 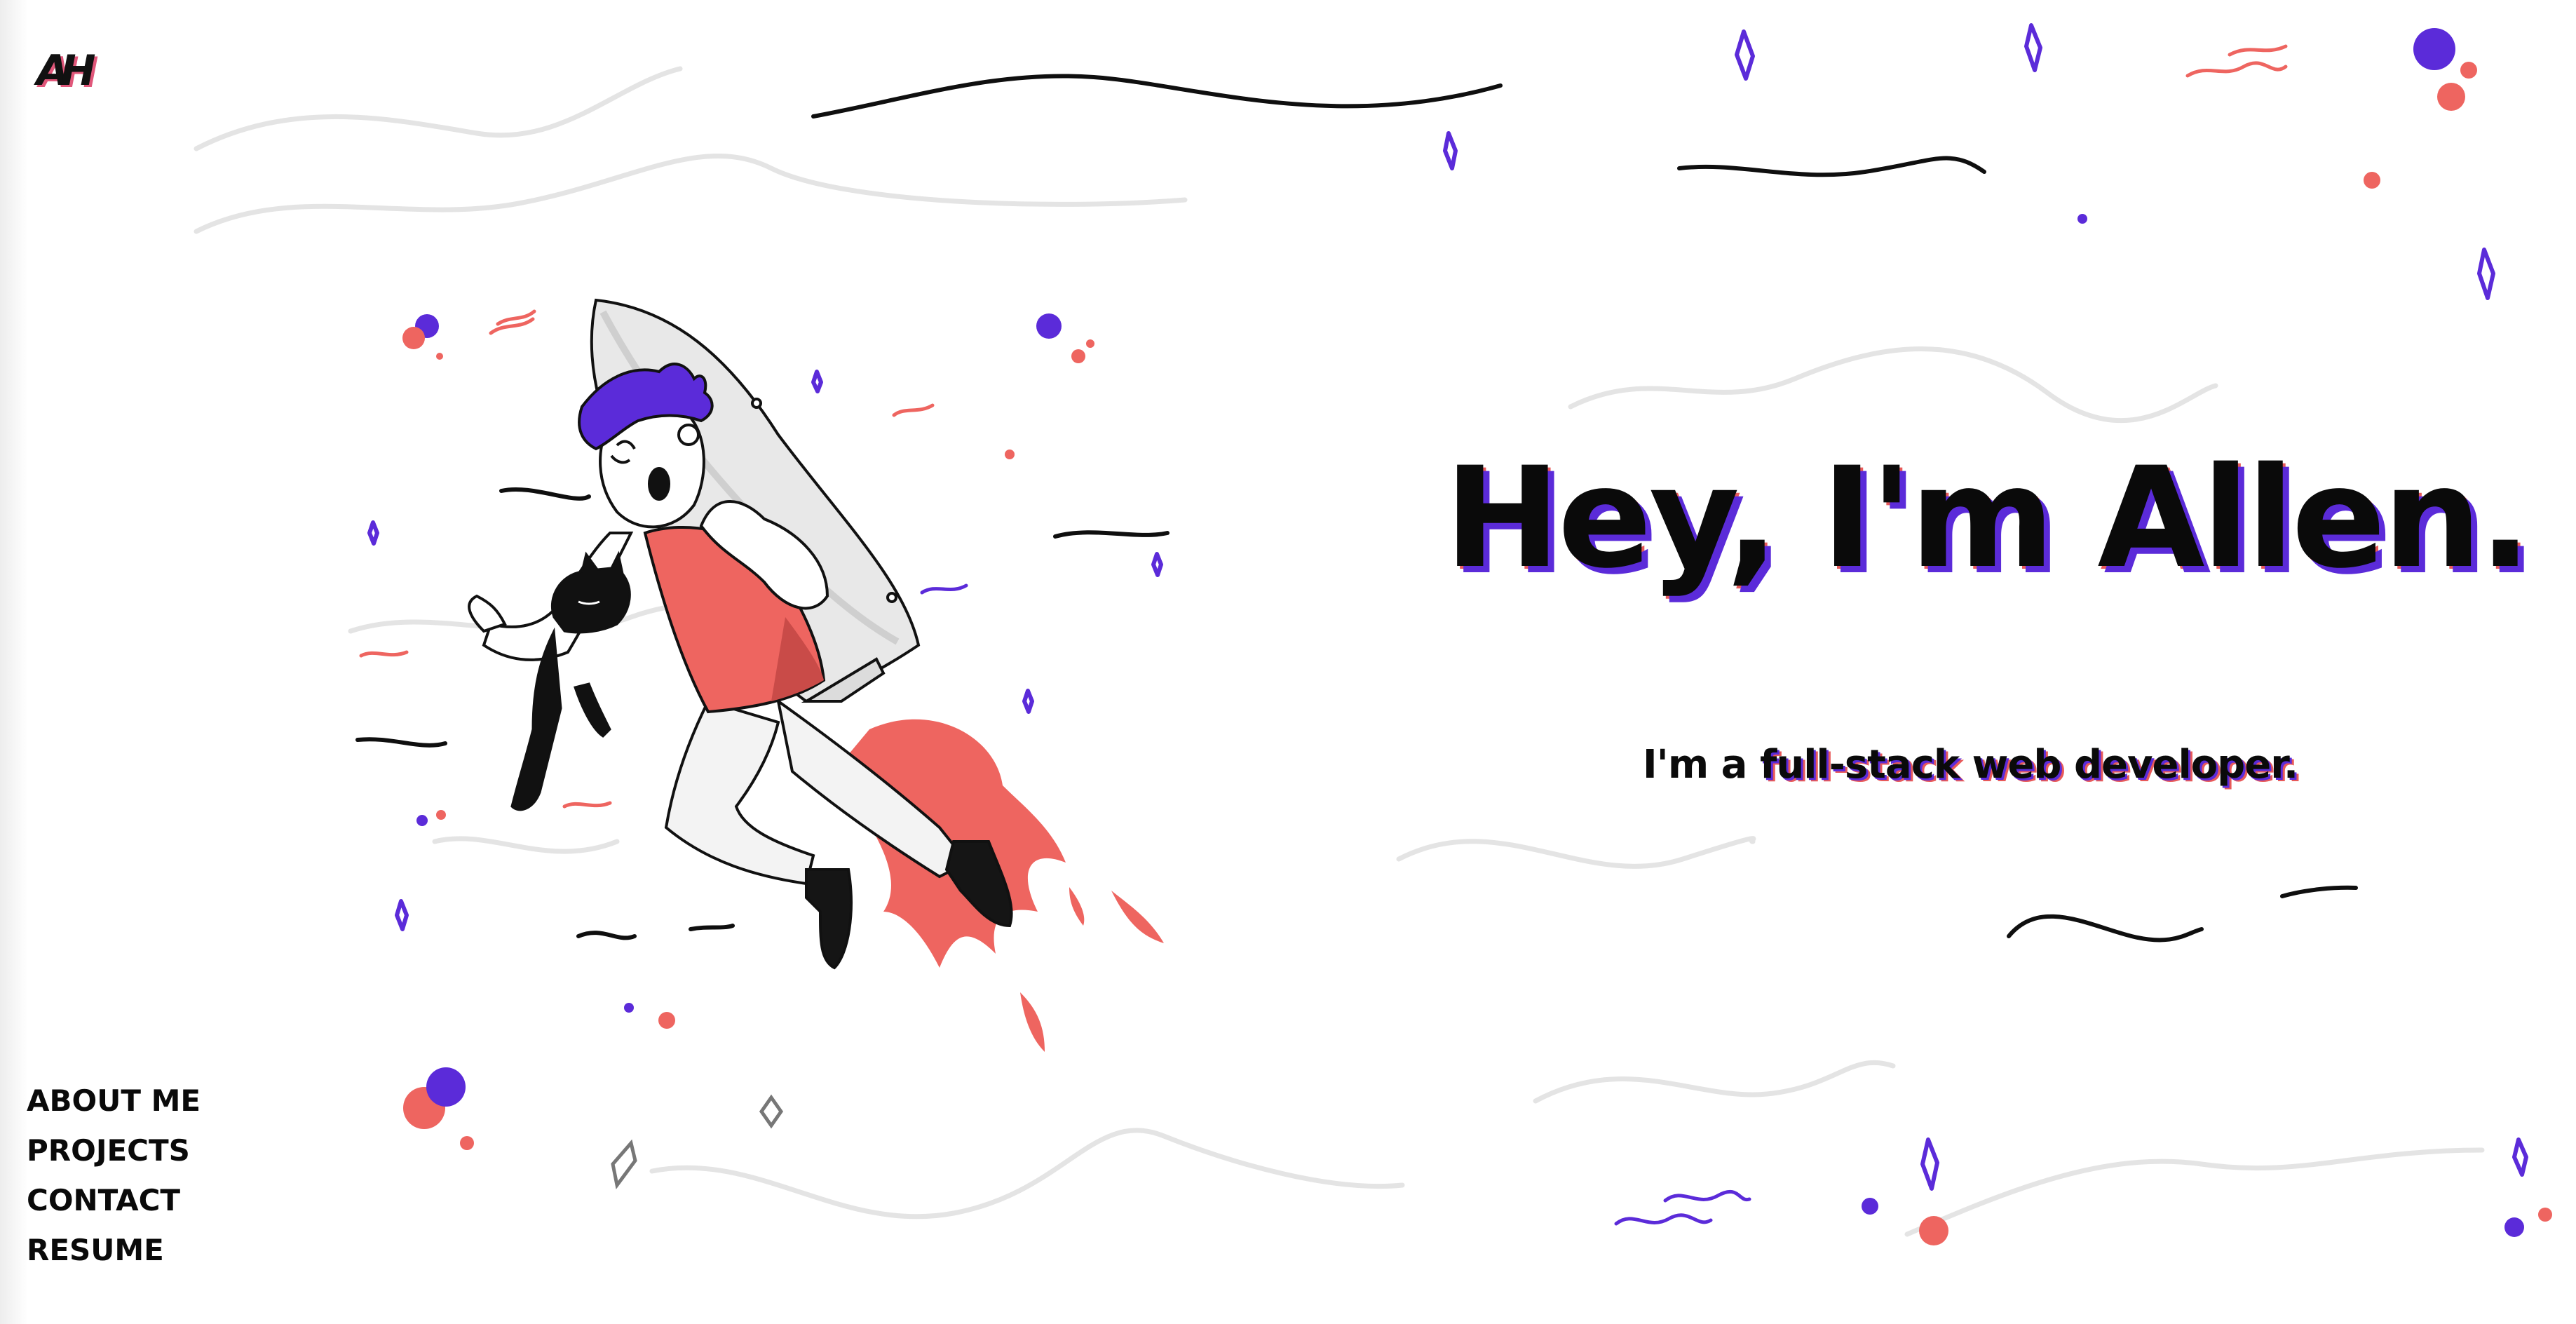 I want to click on site-logo: AH, so click(x=66, y=70).